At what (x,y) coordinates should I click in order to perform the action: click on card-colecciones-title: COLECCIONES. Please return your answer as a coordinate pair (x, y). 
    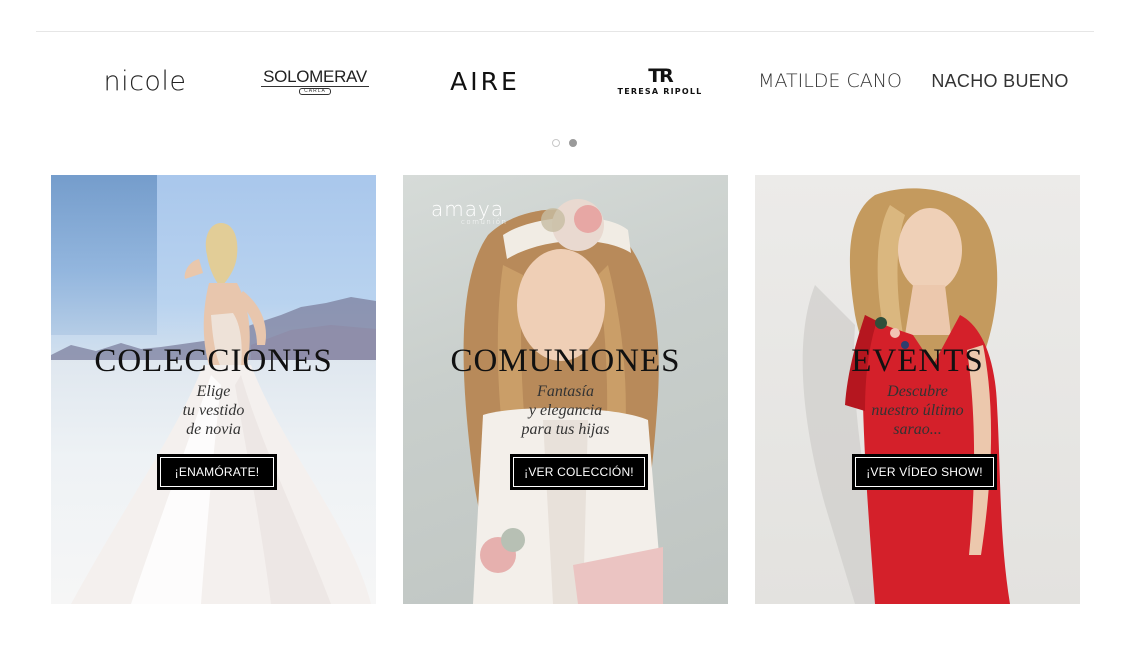
    Looking at the image, I should click on (213, 361).